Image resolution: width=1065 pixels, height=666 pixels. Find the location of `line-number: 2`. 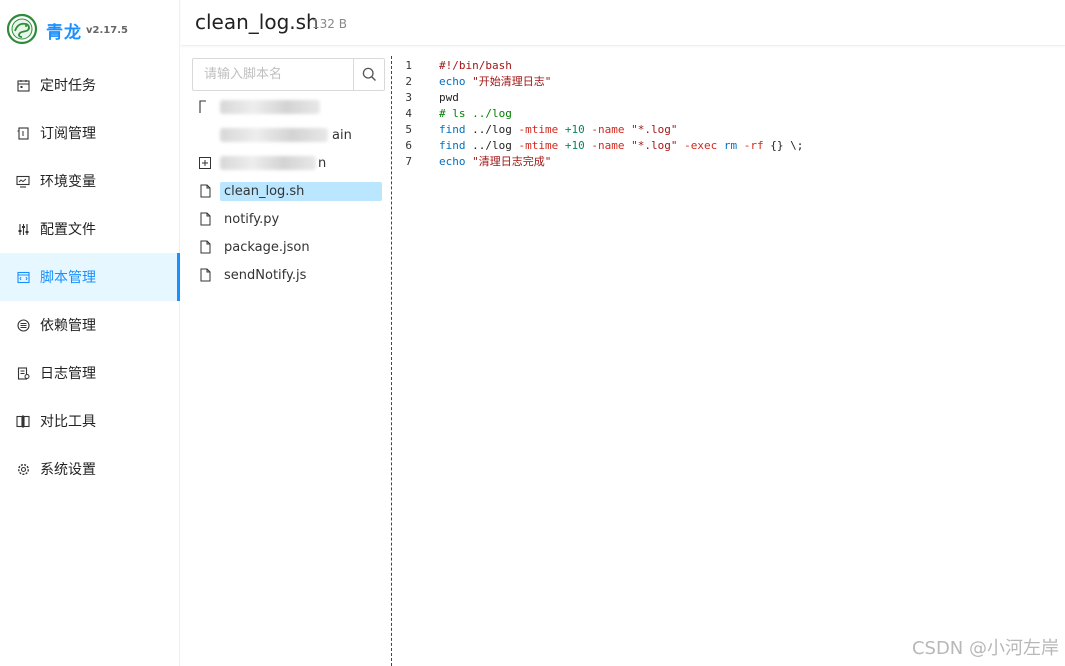

line-number: 2 is located at coordinates (408, 81).